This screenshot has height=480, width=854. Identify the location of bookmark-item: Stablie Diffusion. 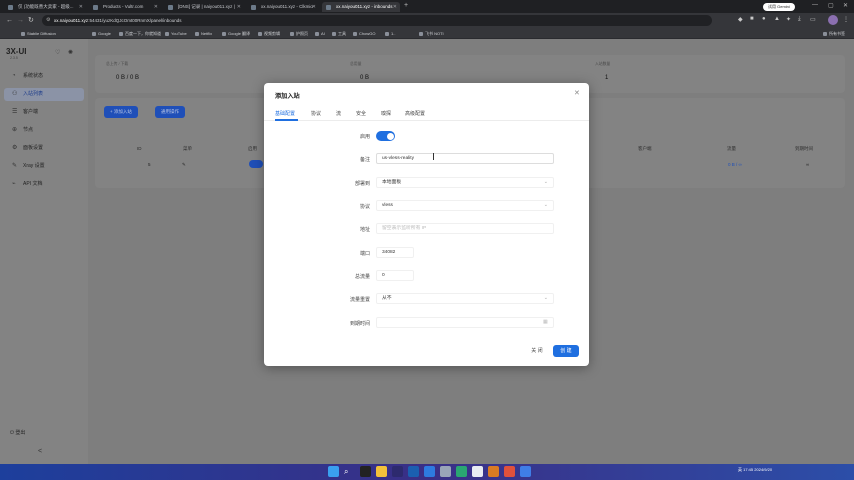
(38, 33).